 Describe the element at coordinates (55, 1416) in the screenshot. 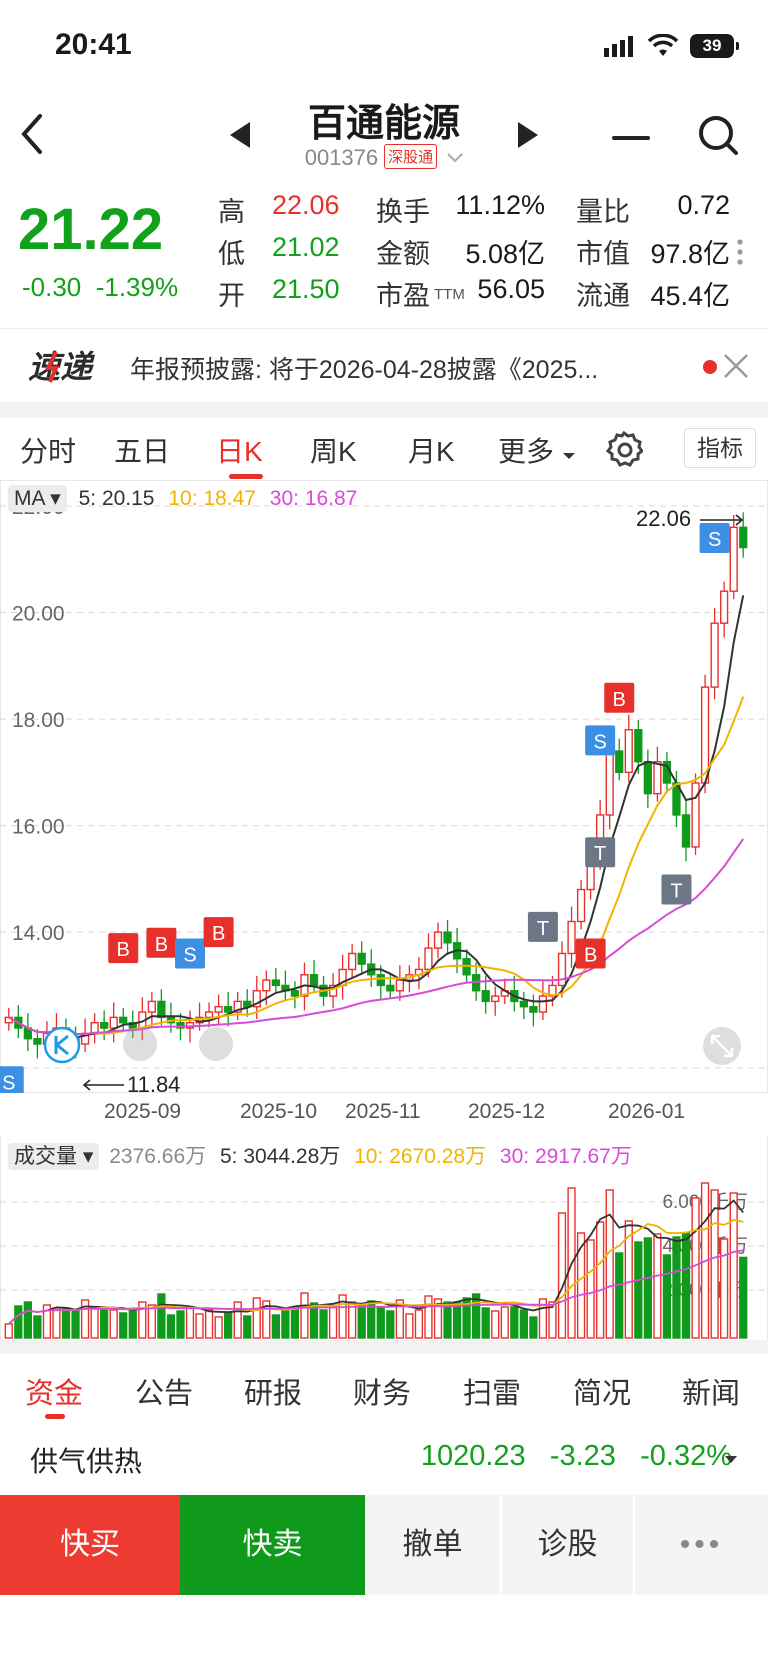

I see `active-bottom-tab-indicator` at that location.